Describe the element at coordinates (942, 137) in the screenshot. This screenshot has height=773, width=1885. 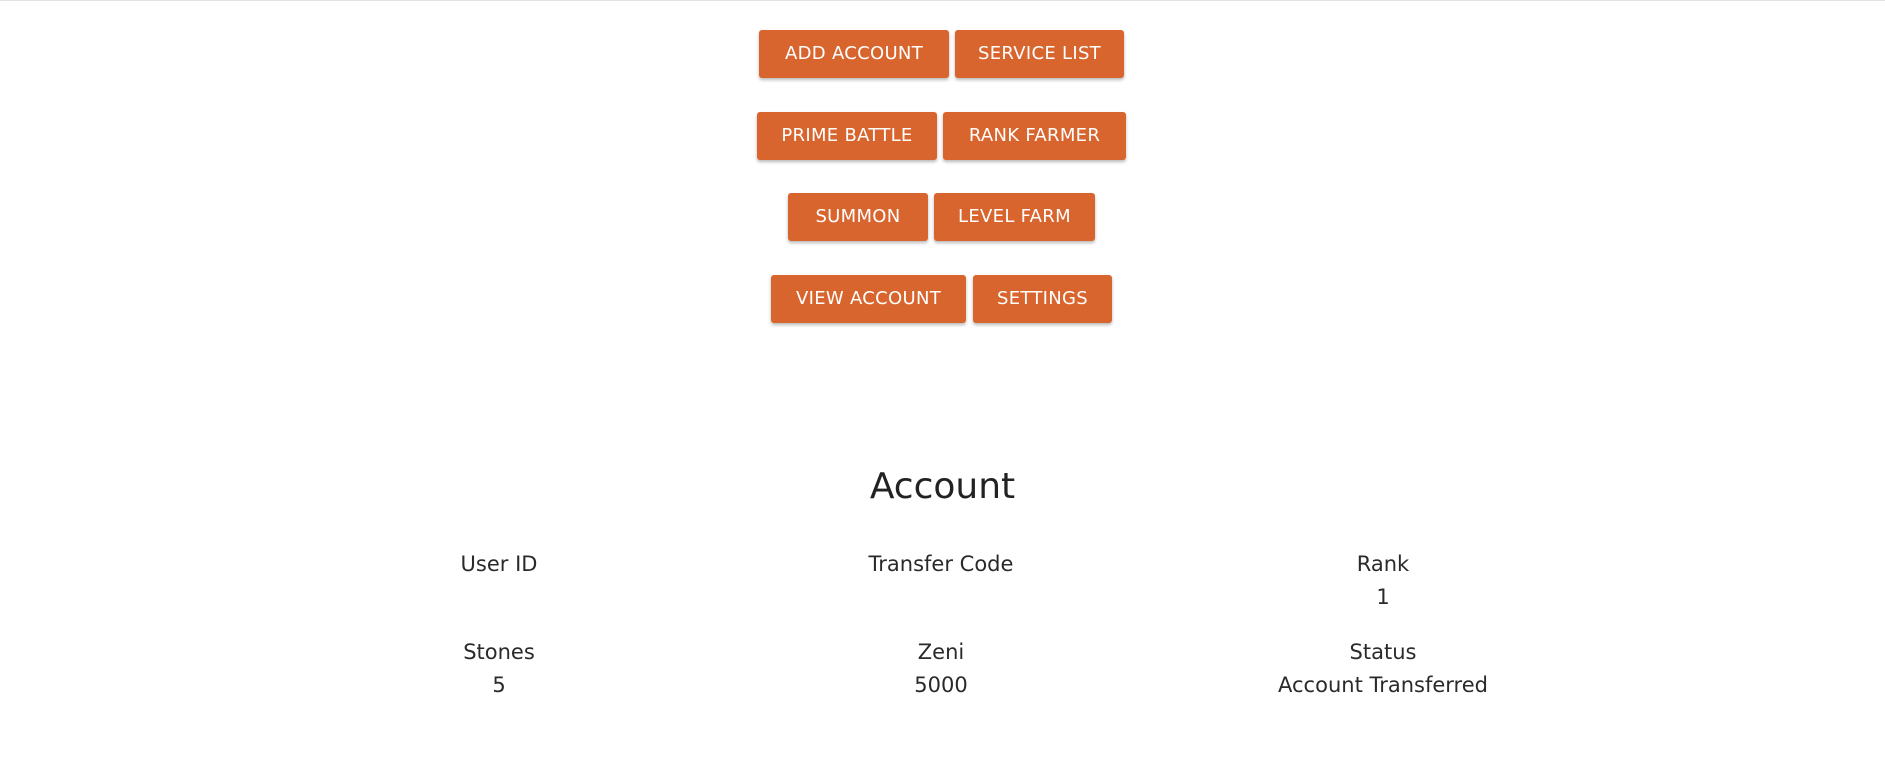
I see `nav-row-2: PRIME BATTLE RANK FARMER` at that location.